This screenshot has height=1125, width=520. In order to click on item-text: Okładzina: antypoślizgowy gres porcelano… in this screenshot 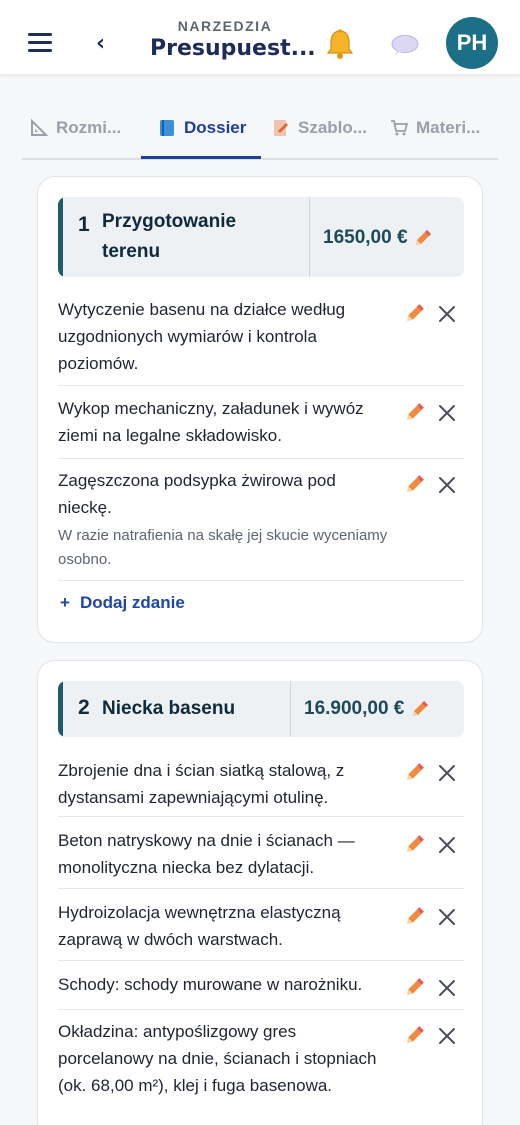, I will do `click(217, 1058)`.